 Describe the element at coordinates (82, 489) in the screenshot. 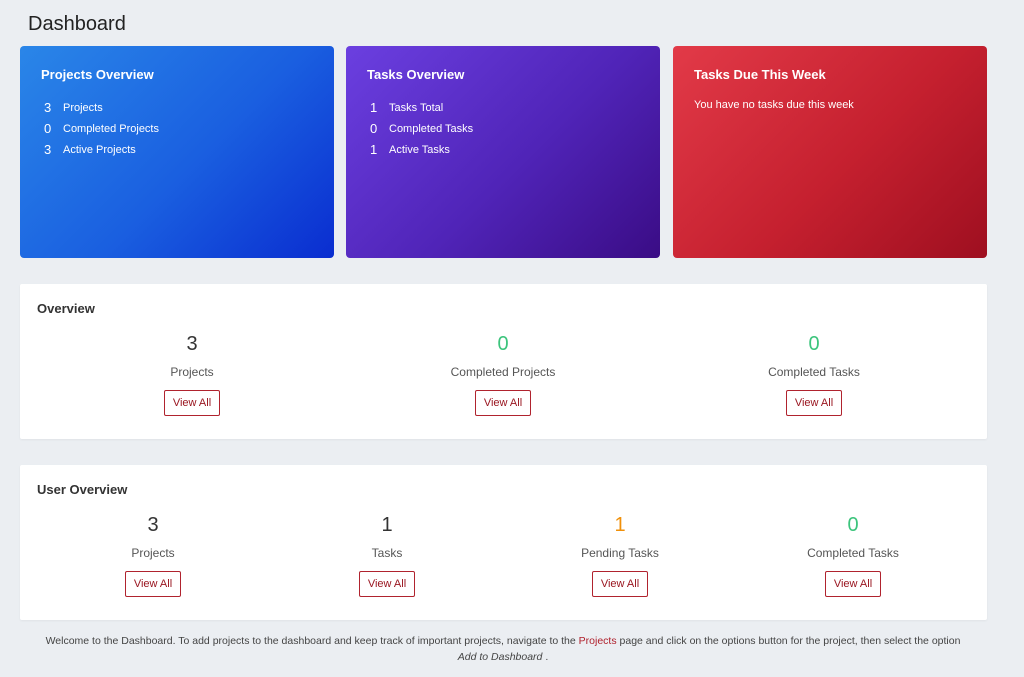

I see `panel-title: User Overview` at that location.